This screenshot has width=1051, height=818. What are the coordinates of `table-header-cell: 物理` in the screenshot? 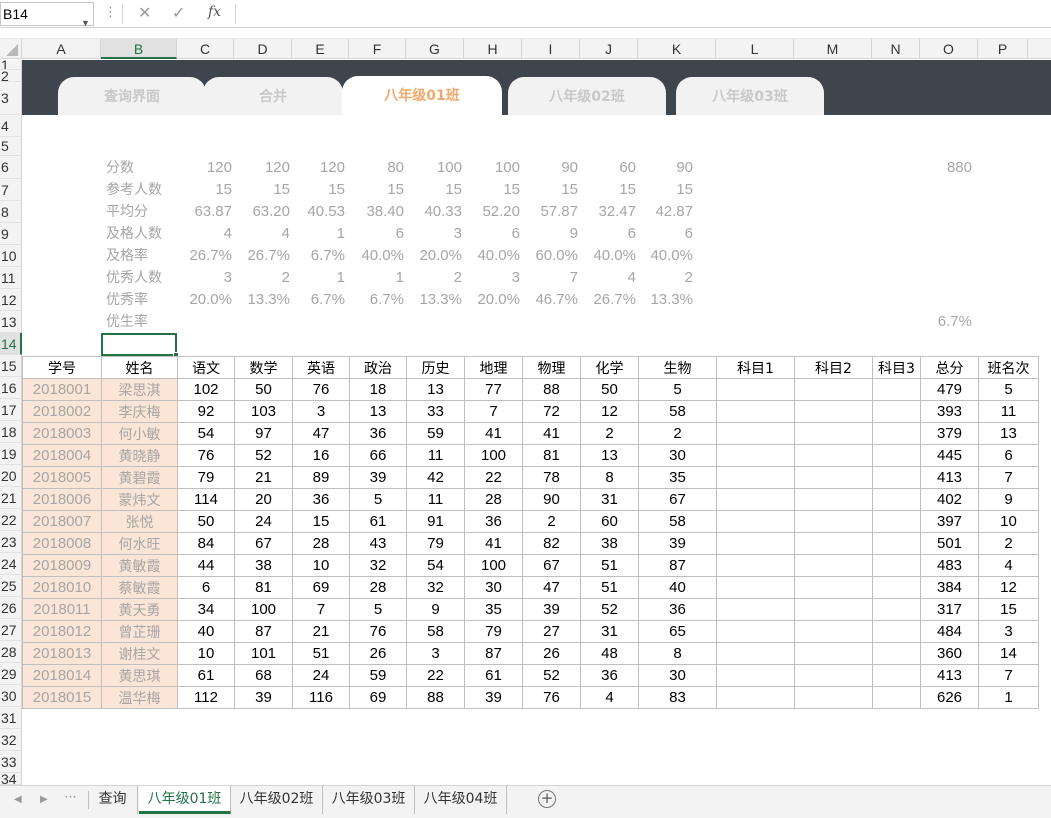 It's located at (551, 367).